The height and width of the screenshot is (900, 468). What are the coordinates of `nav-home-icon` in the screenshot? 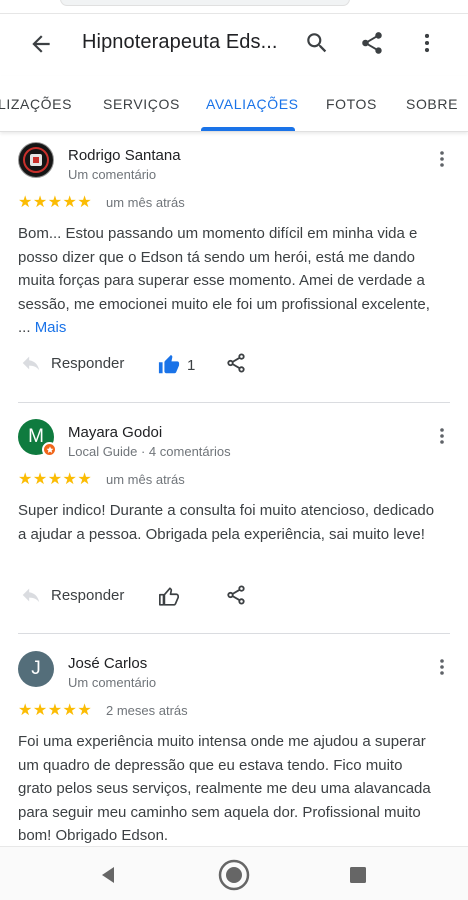 It's located at (234, 875).